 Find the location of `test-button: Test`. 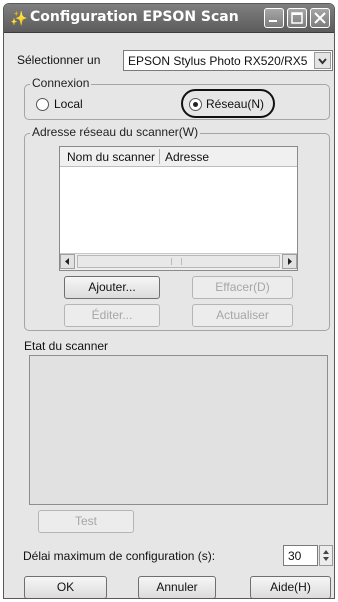

test-button: Test is located at coordinates (86, 521).